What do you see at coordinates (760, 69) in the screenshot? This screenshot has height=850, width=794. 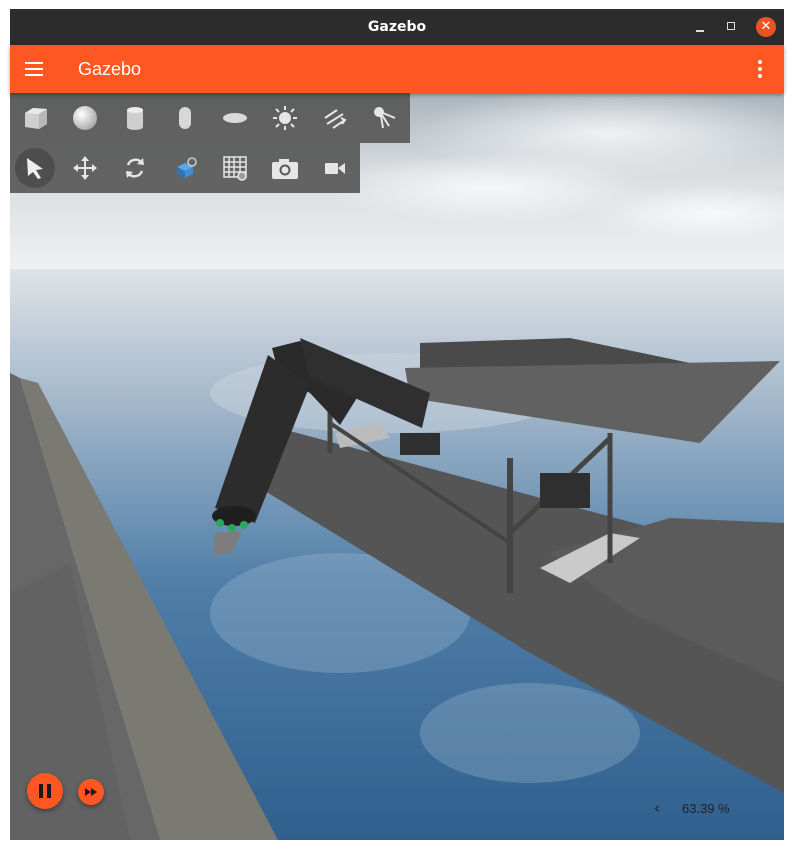 I see `vertical-dots-icon` at bounding box center [760, 69].